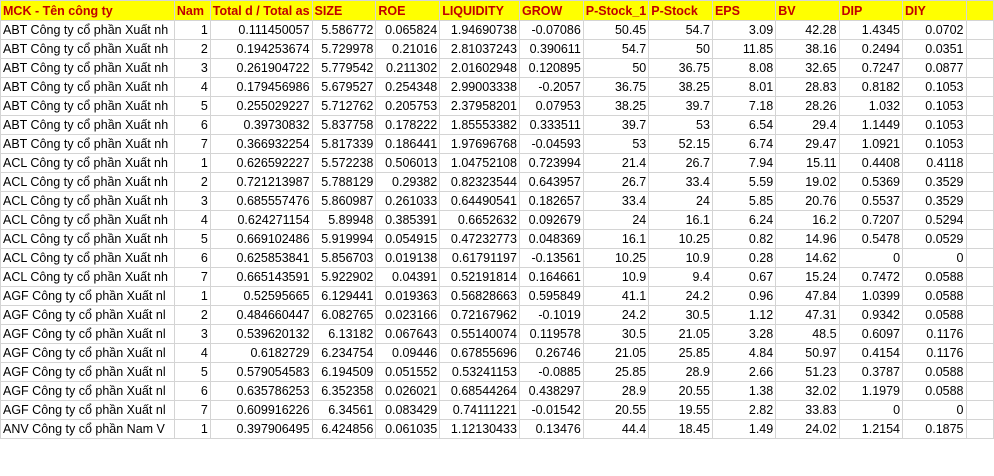 This screenshot has height=476, width=994. Describe the element at coordinates (261, 334) in the screenshot. I see `cell-total-debt-ratio: 0.539620132` at that location.